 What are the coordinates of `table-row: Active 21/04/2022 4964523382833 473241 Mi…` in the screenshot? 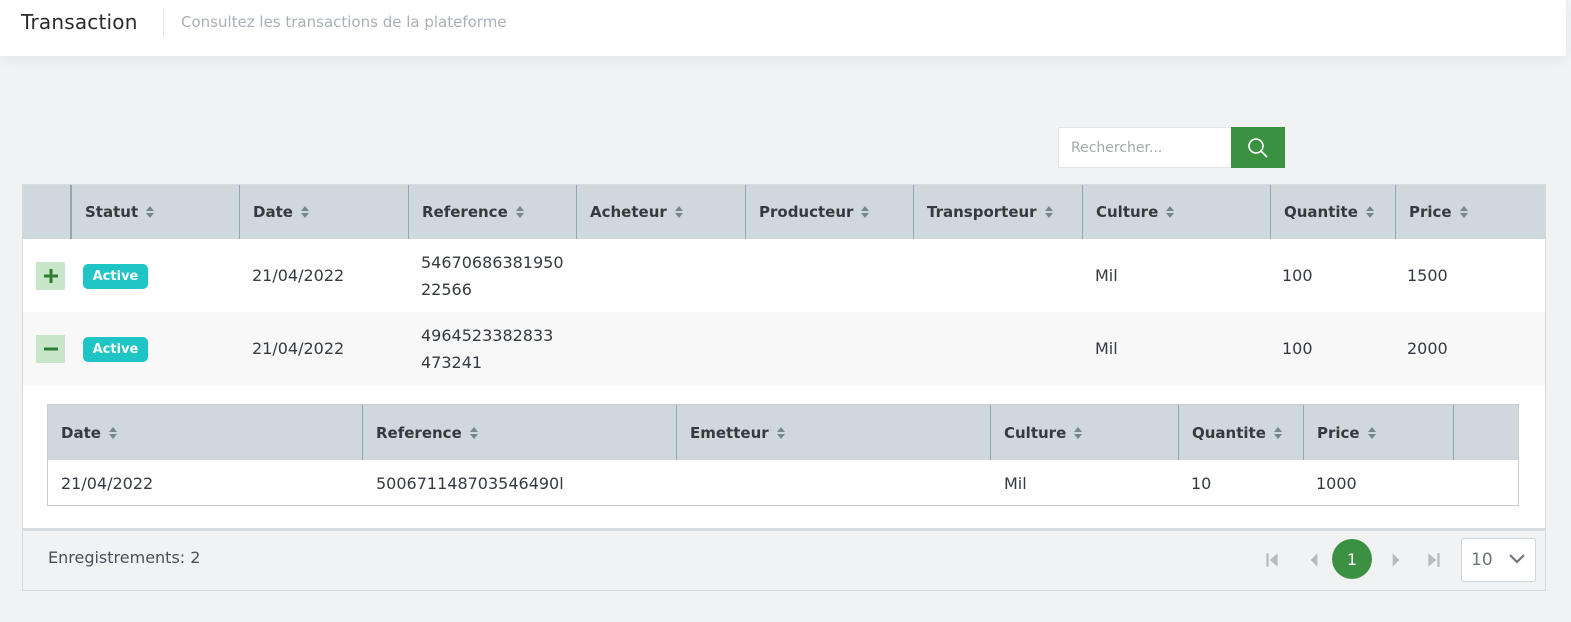 It's located at (784, 348).